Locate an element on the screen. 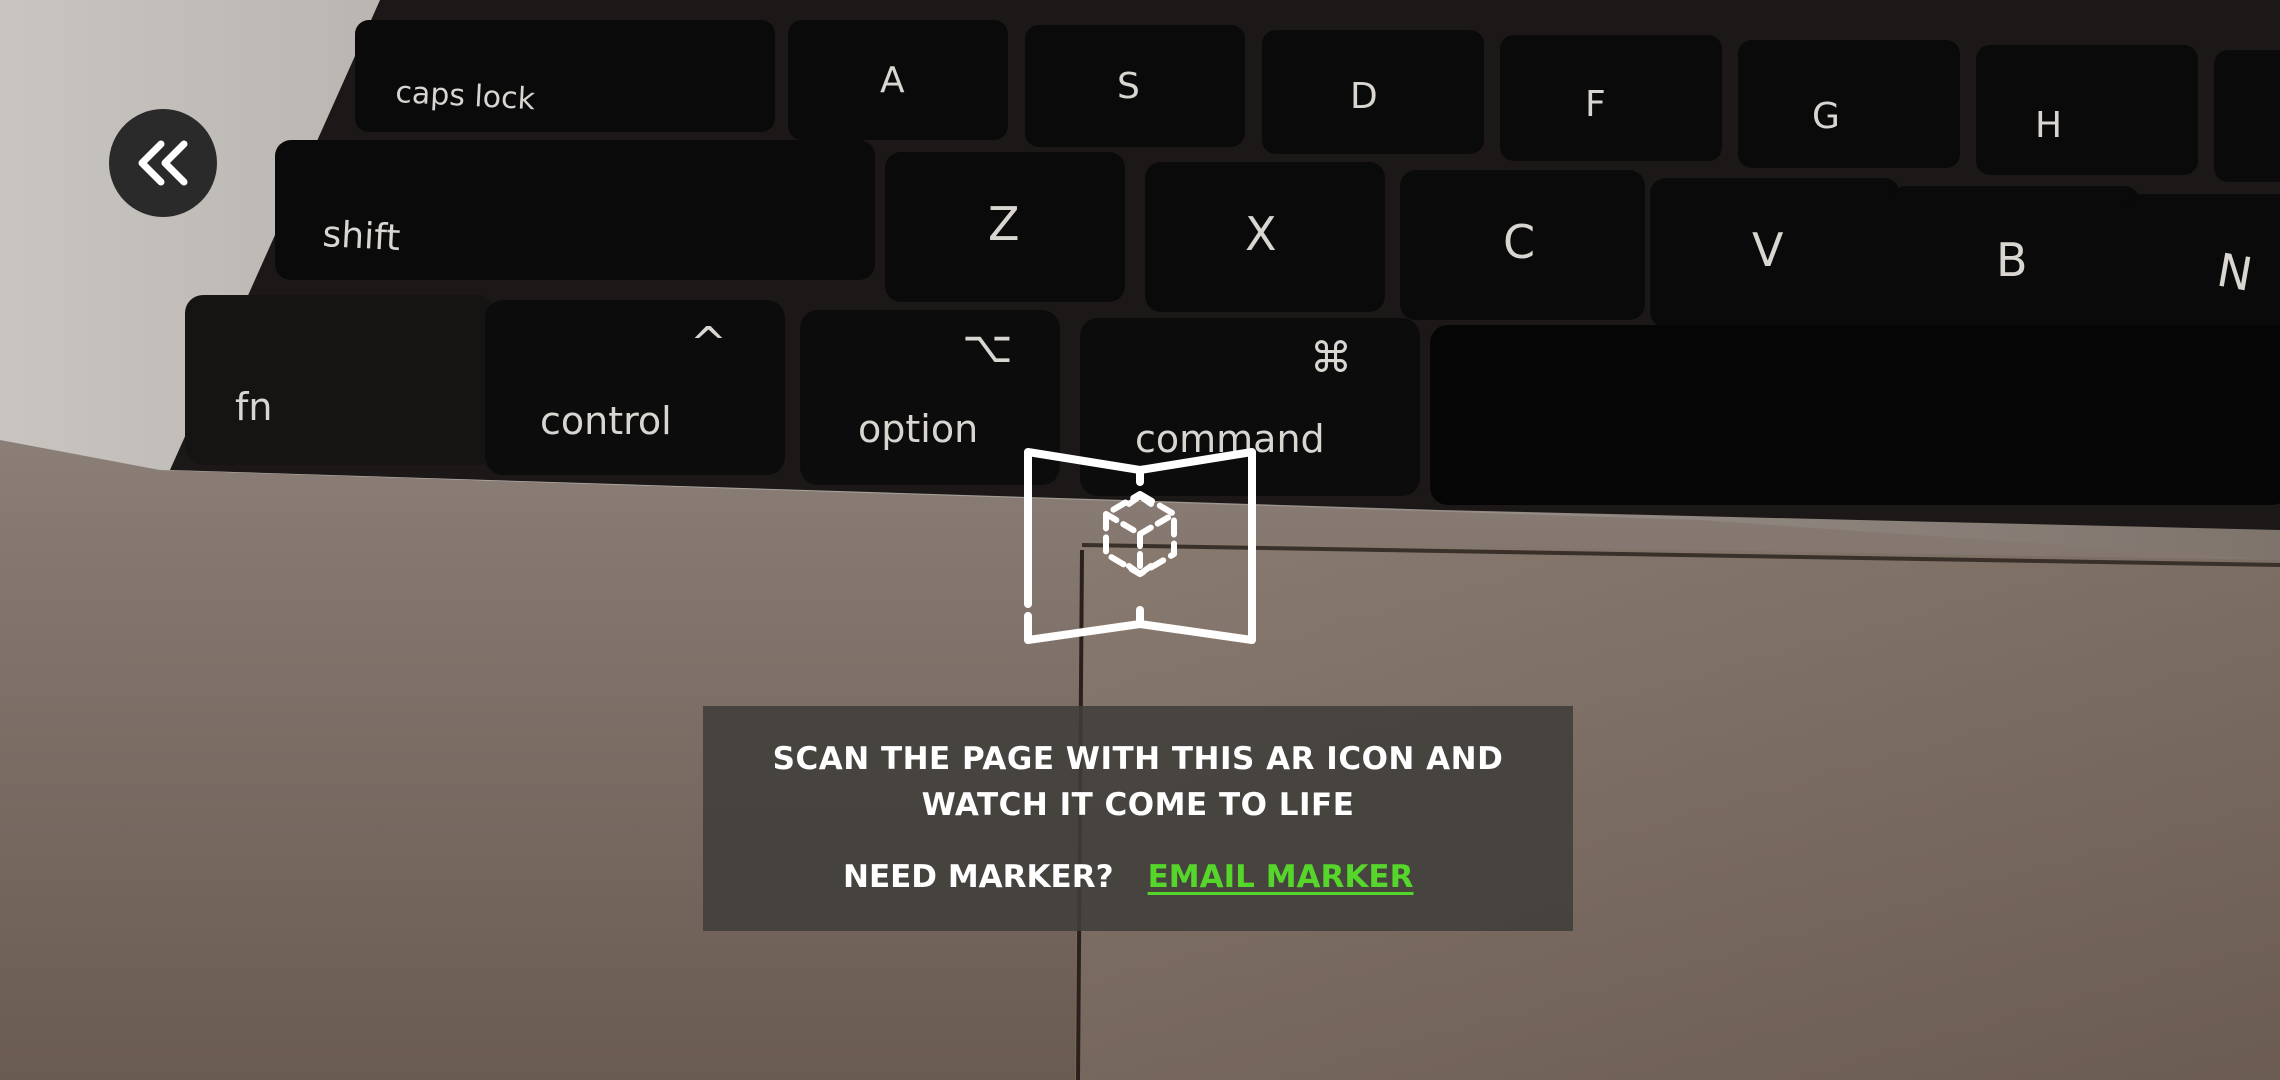 The height and width of the screenshot is (1080, 2280). key-f: F is located at coordinates (1595, 104).